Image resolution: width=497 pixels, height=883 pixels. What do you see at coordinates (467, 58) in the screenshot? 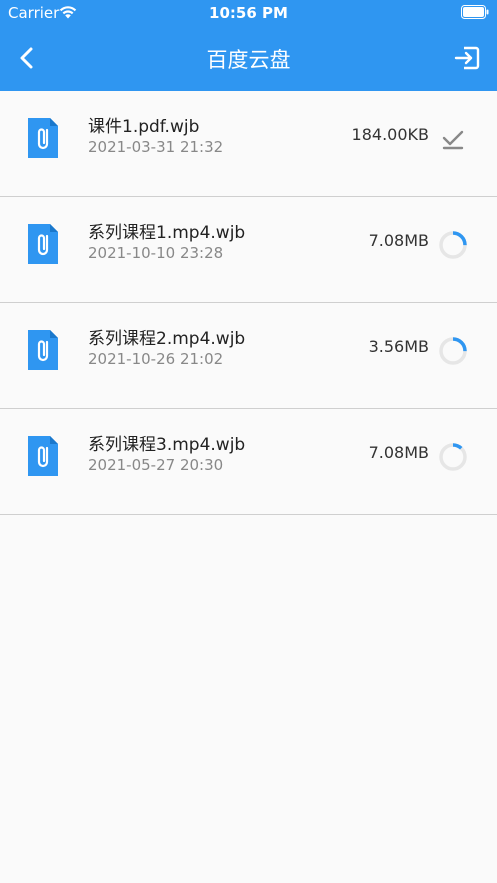
I see `exit-button` at bounding box center [467, 58].